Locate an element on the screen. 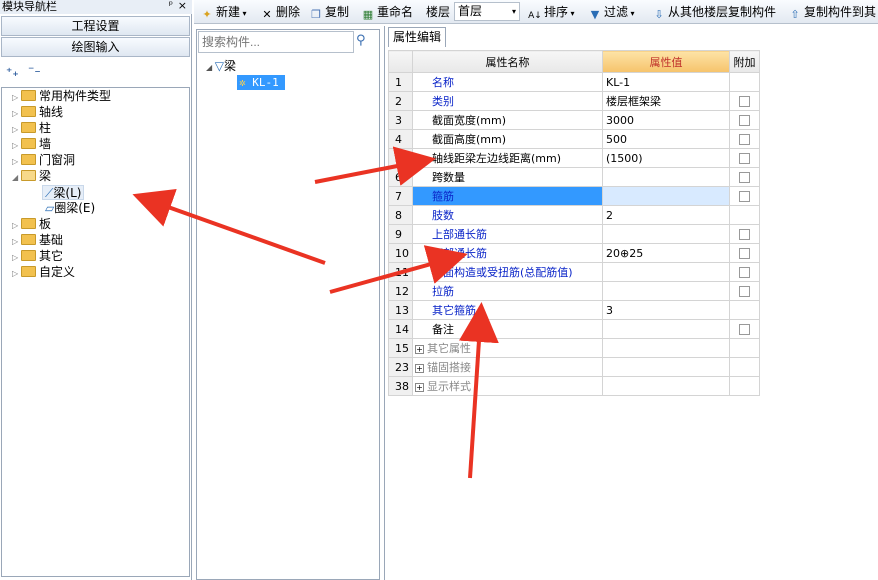 The height and width of the screenshot is (580, 878). arrow-to-beam-tree is located at coordinates (229, 226).